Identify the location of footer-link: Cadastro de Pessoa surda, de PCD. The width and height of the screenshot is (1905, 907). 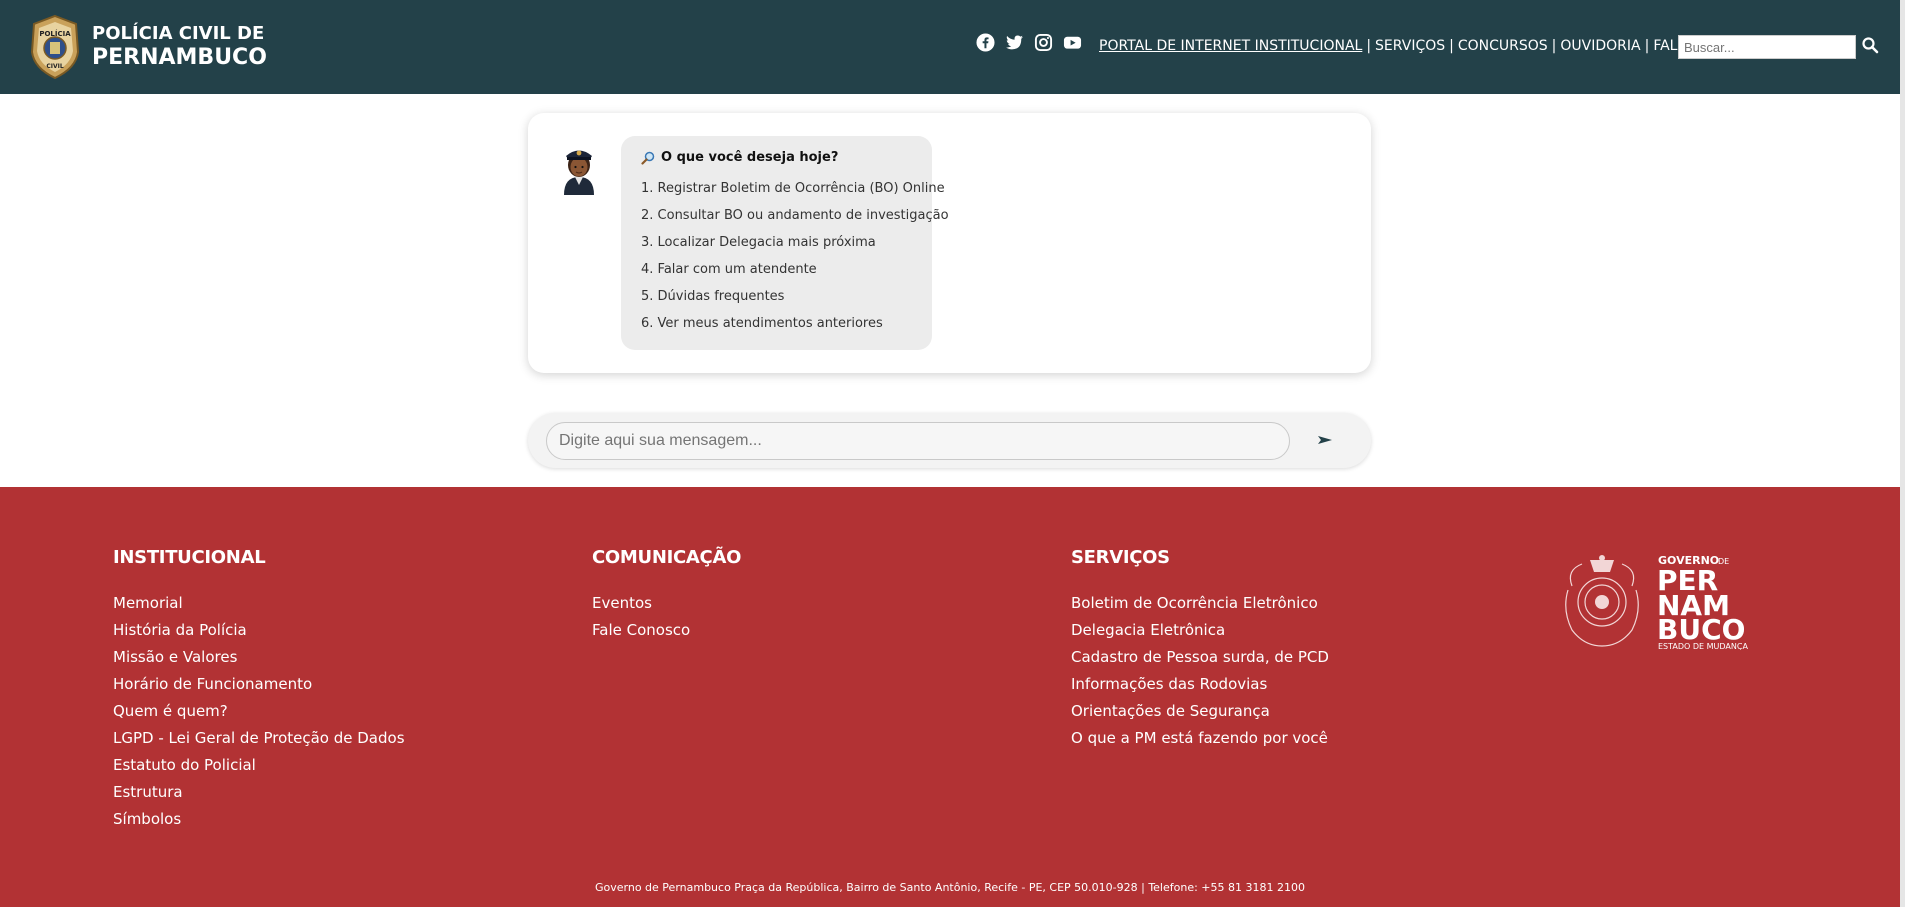
(1200, 657).